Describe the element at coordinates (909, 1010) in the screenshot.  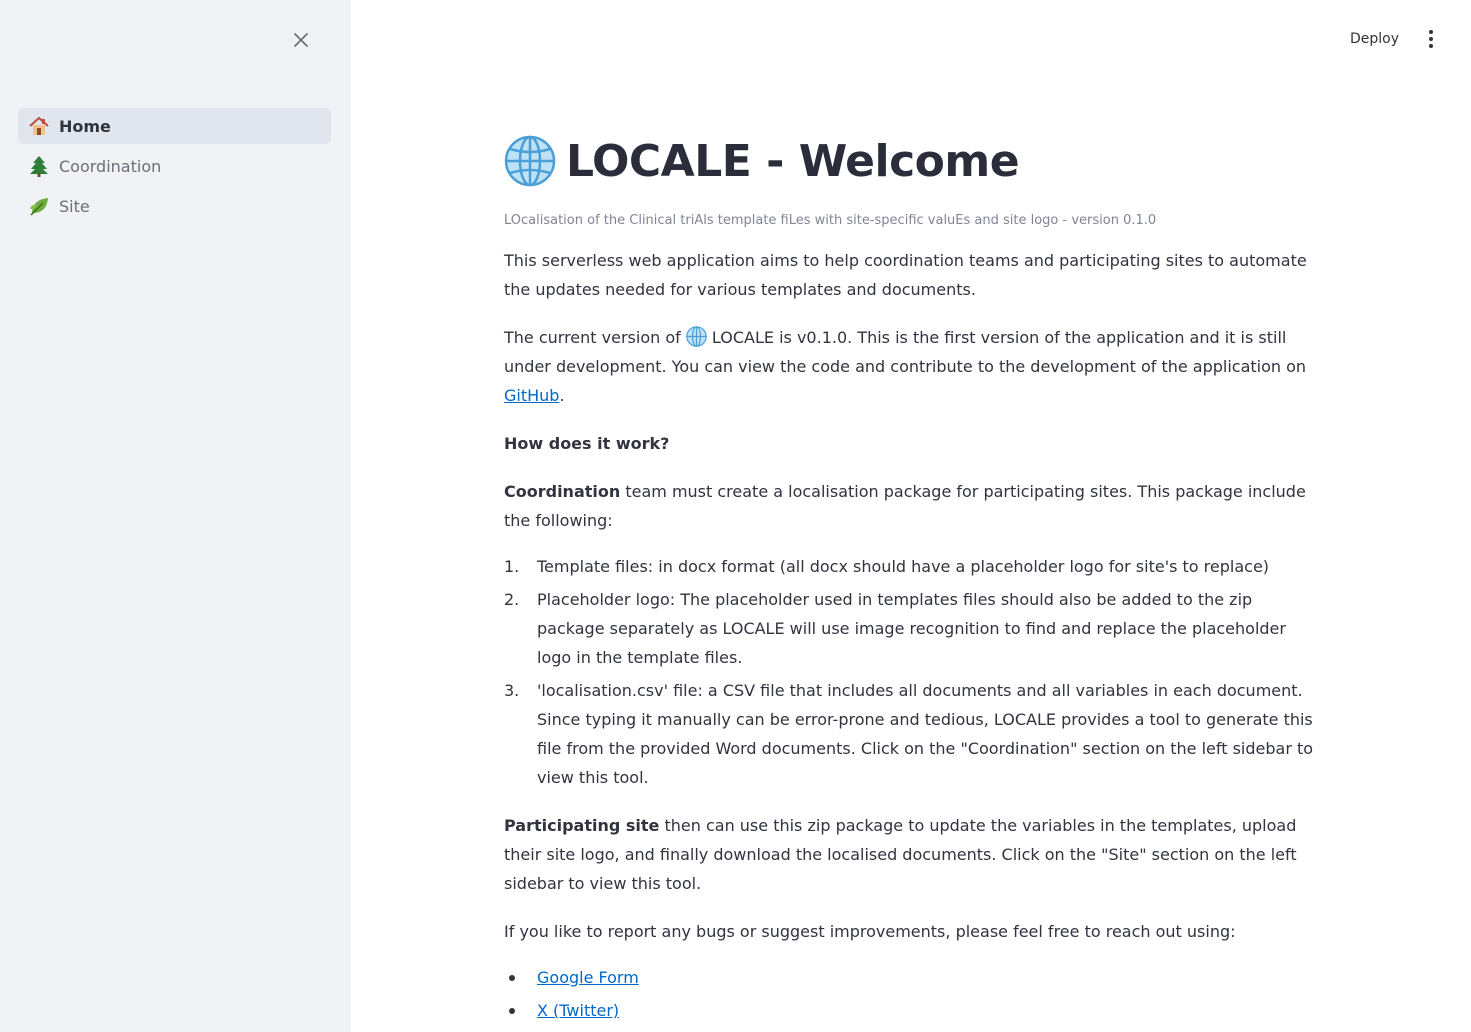
I see `list-item: X (Twitter)` at that location.